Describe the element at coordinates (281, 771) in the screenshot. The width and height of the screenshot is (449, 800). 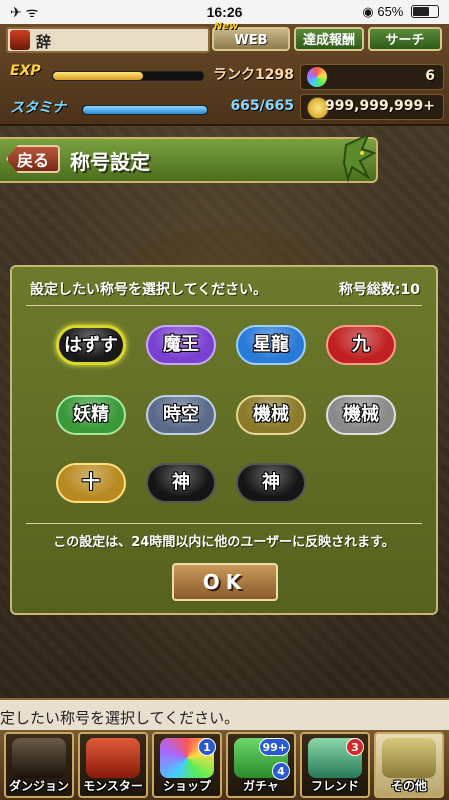
I see `notification-badge: 4` at that location.